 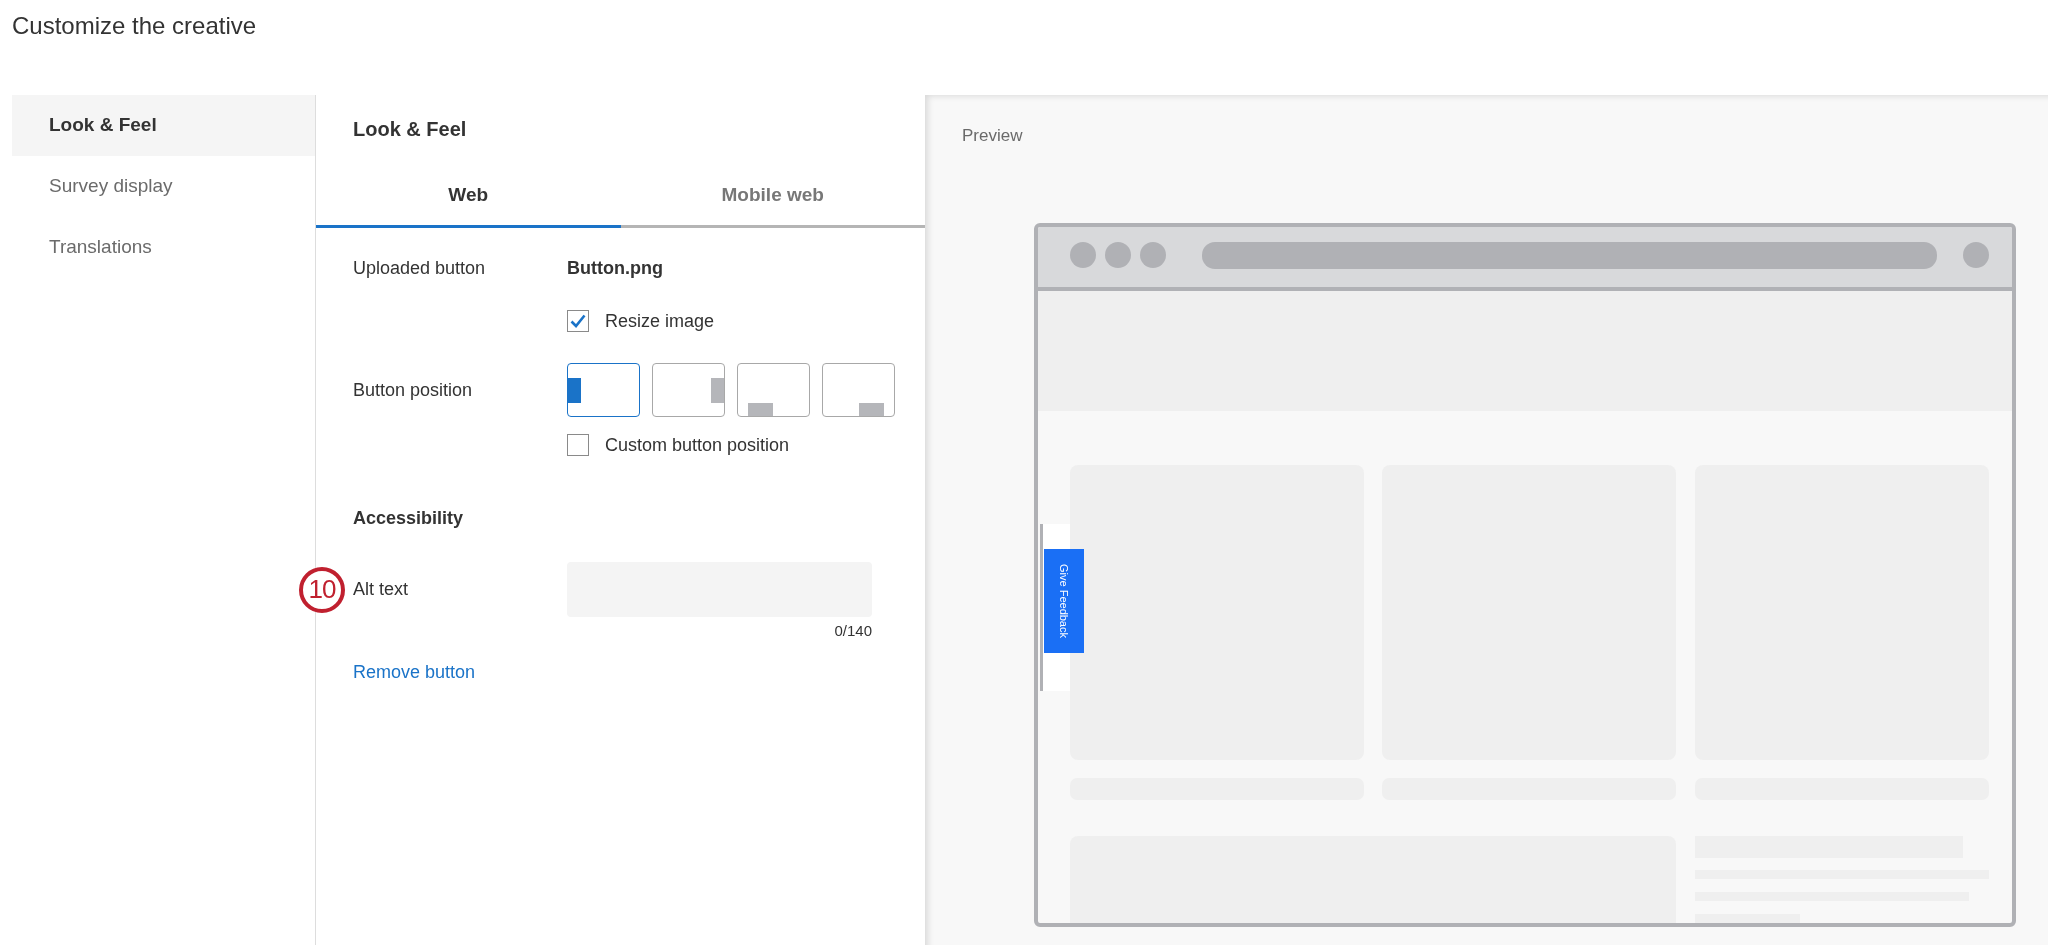 What do you see at coordinates (163, 186) in the screenshot?
I see `sidebar-item: Survey display` at bounding box center [163, 186].